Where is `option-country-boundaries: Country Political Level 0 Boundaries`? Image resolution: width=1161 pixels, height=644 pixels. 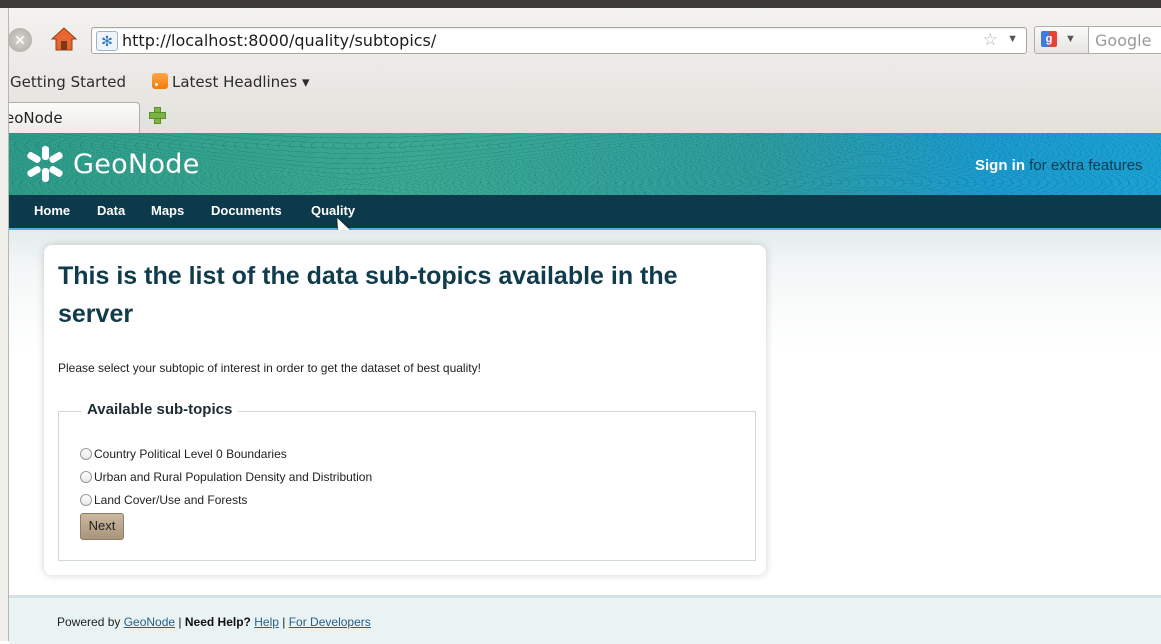 option-country-boundaries: Country Political Level 0 Boundaries is located at coordinates (183, 454).